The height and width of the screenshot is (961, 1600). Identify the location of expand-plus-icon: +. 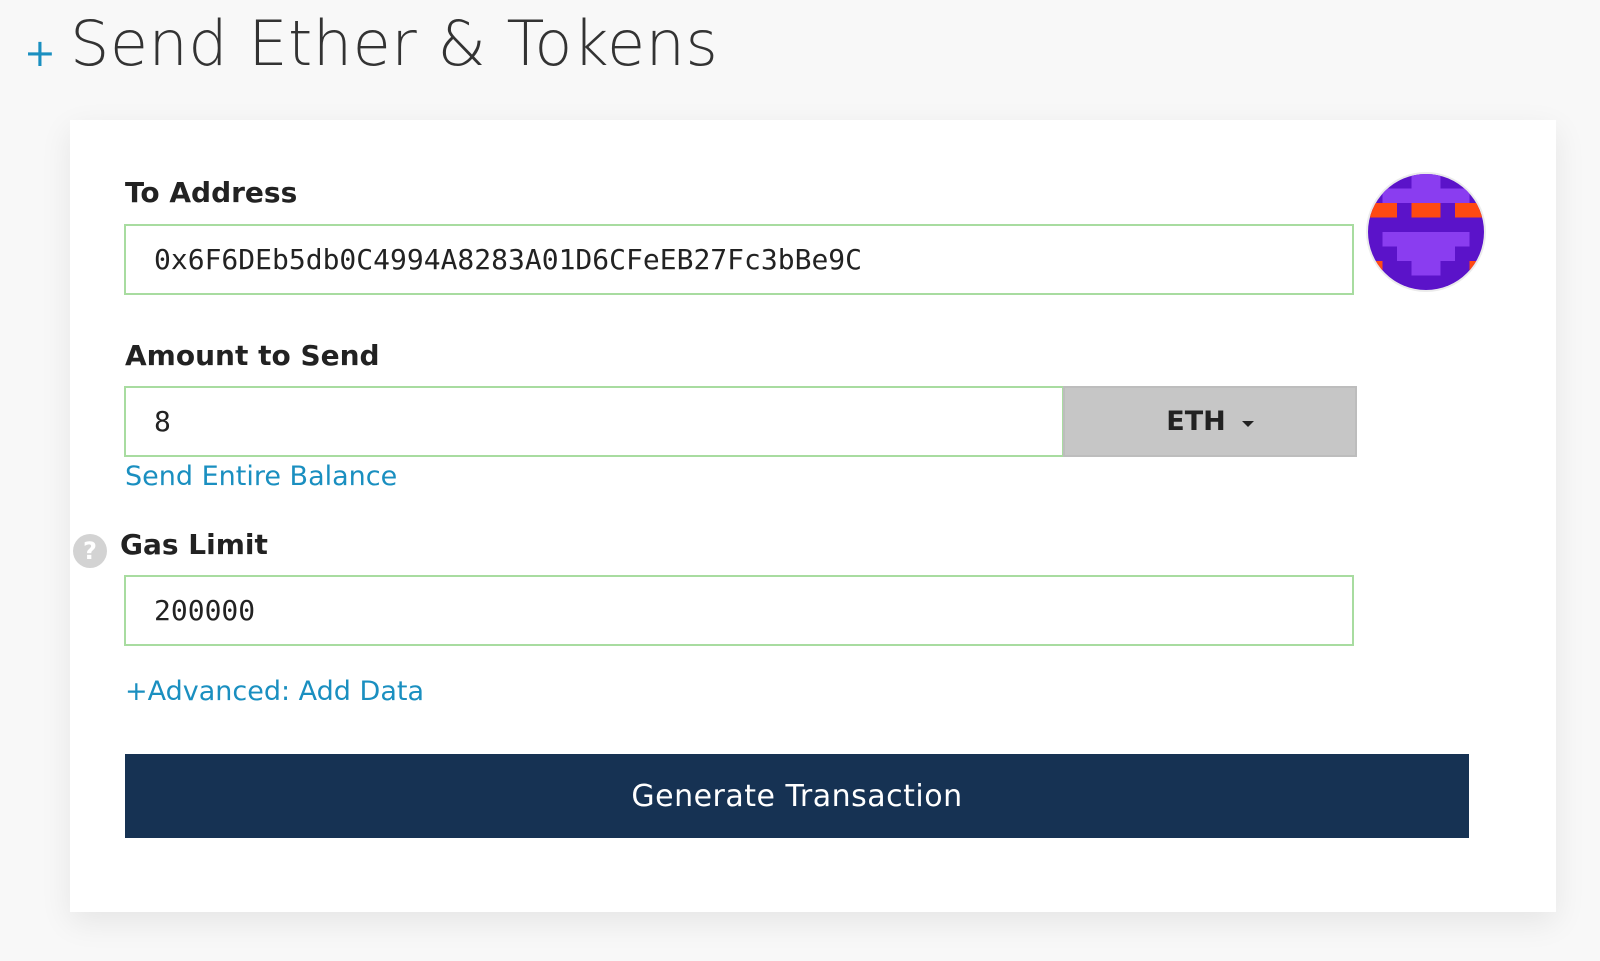
(40, 53).